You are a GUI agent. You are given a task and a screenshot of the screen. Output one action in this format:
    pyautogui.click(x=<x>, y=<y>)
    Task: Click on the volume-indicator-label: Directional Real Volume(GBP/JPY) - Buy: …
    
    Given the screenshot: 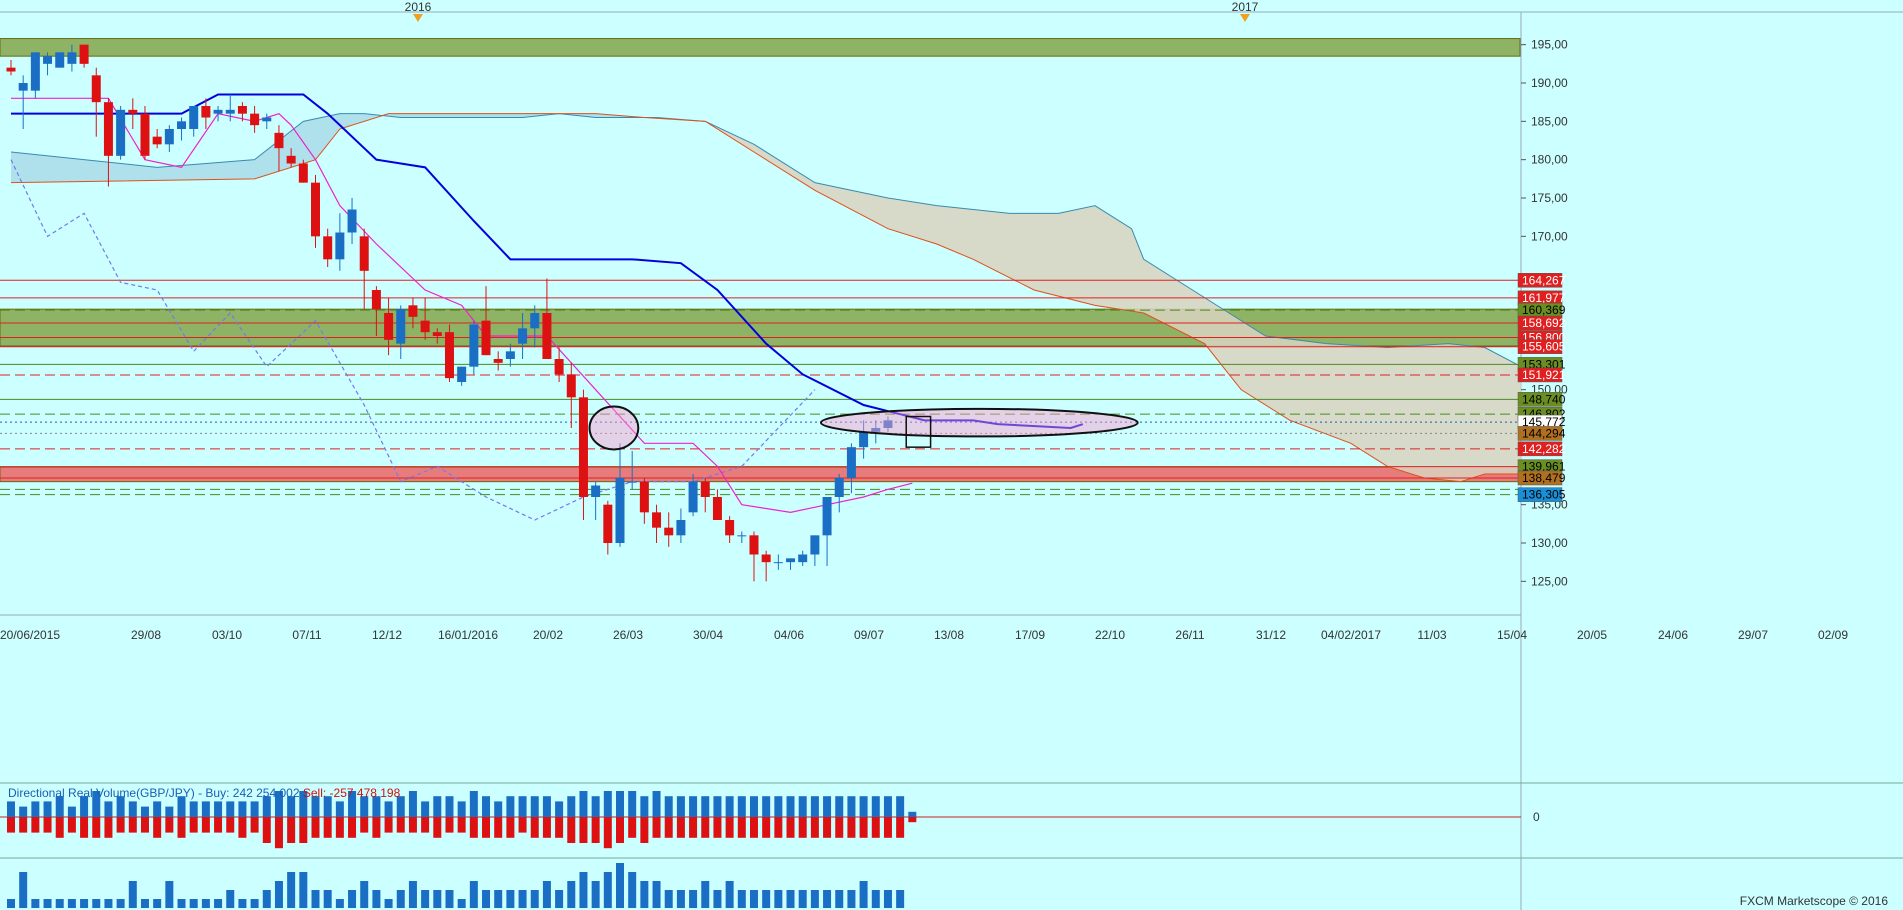 What is the action you would take?
    pyautogui.click(x=204, y=793)
    